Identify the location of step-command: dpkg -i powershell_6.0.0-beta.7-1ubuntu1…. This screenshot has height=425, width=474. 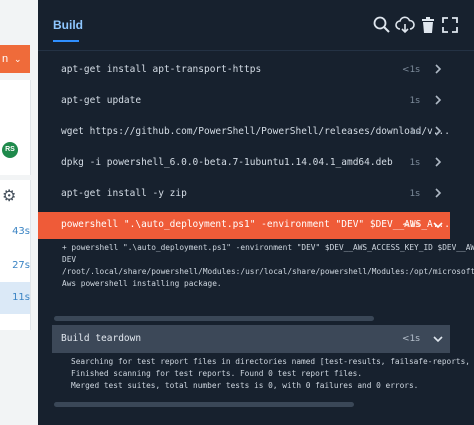
(227, 162).